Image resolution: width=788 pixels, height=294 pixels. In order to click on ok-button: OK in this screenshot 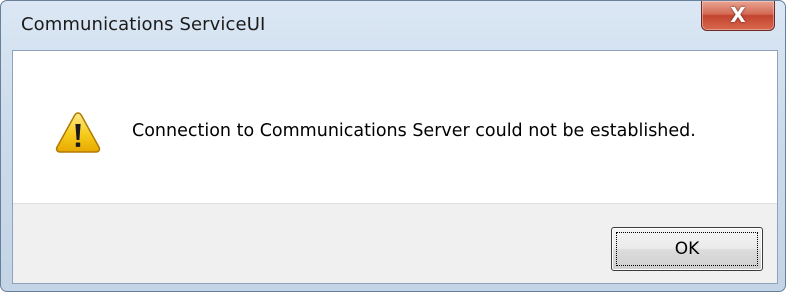, I will do `click(687, 249)`.